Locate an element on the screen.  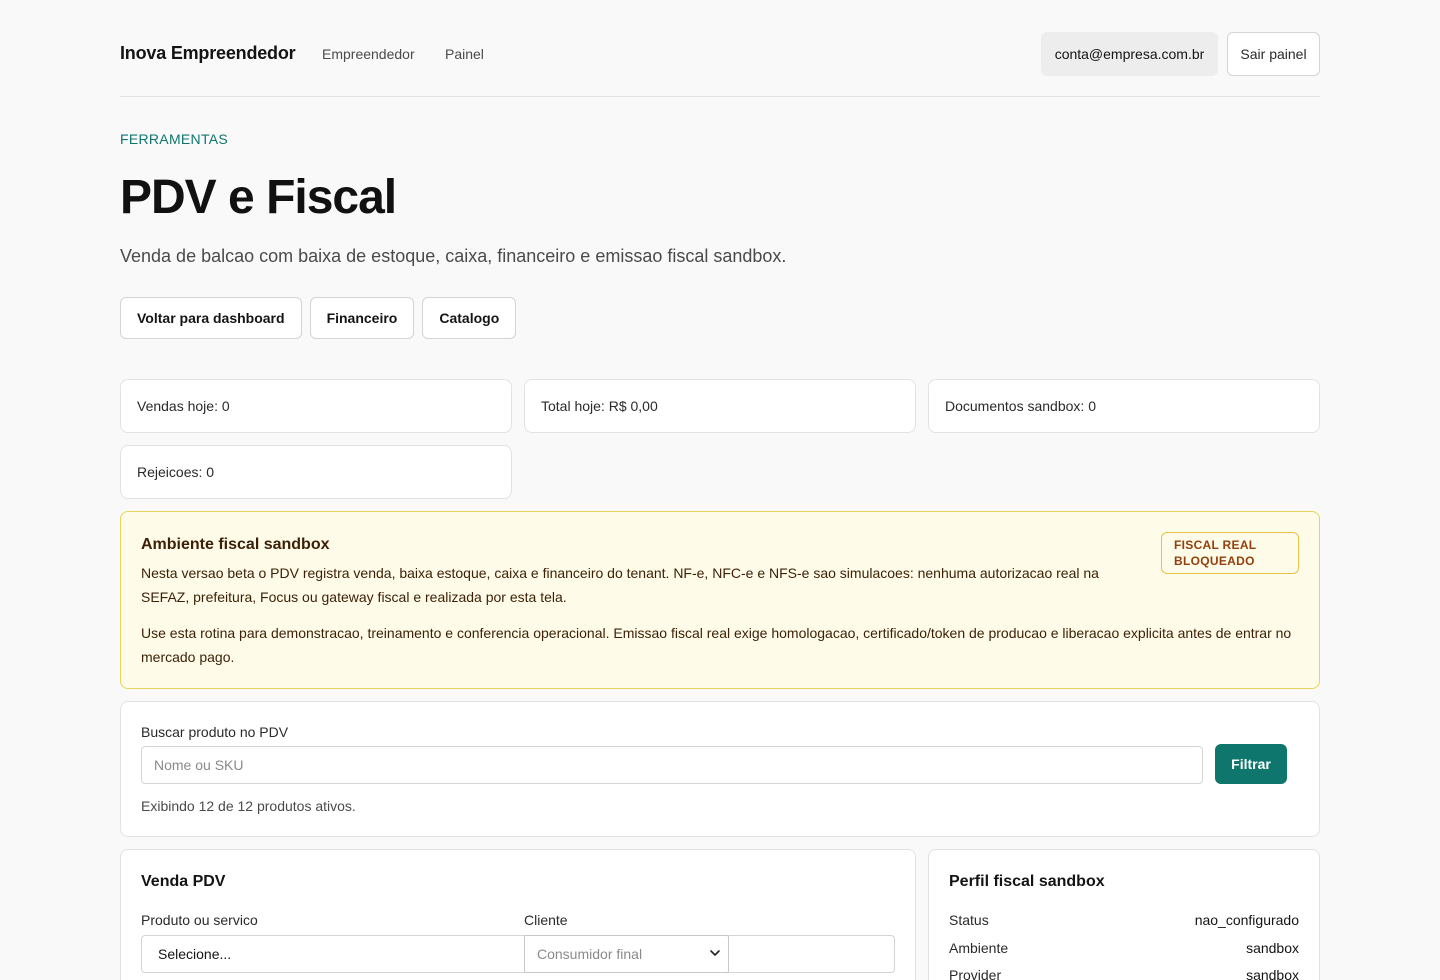
account-email-chip: conta@empresa.com.br is located at coordinates (1129, 54).